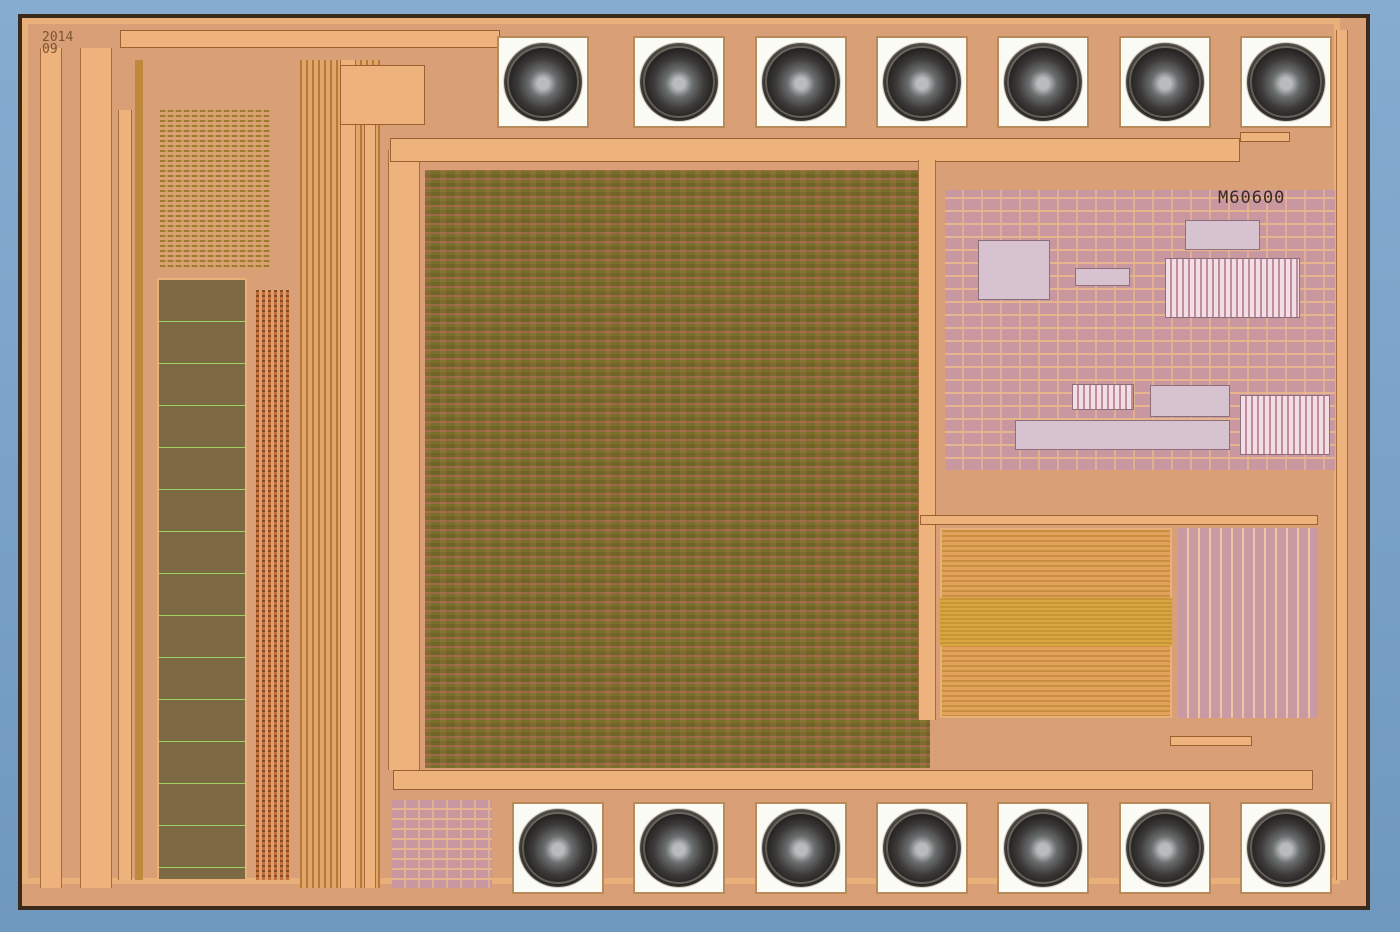  What do you see at coordinates (58, 43) in the screenshot?
I see `date-code: 2014 09` at bounding box center [58, 43].